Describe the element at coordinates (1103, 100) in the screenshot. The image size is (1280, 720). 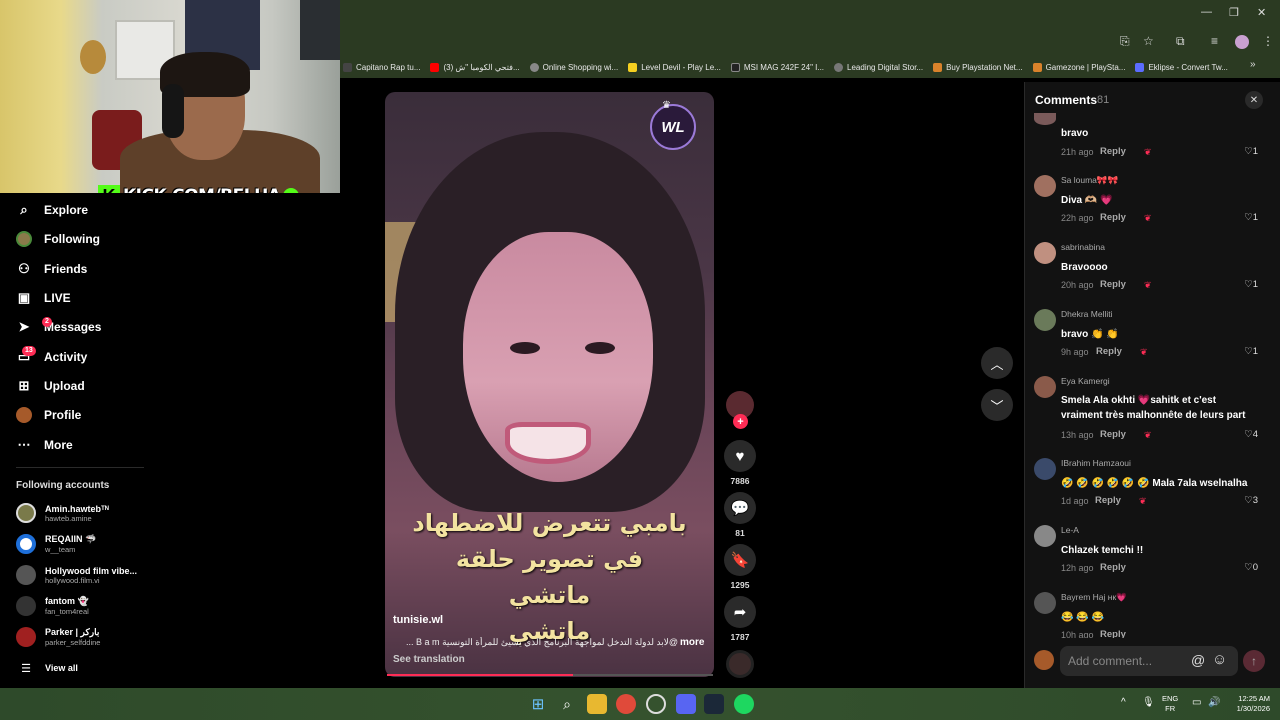
I see `comments-count: 81` at that location.